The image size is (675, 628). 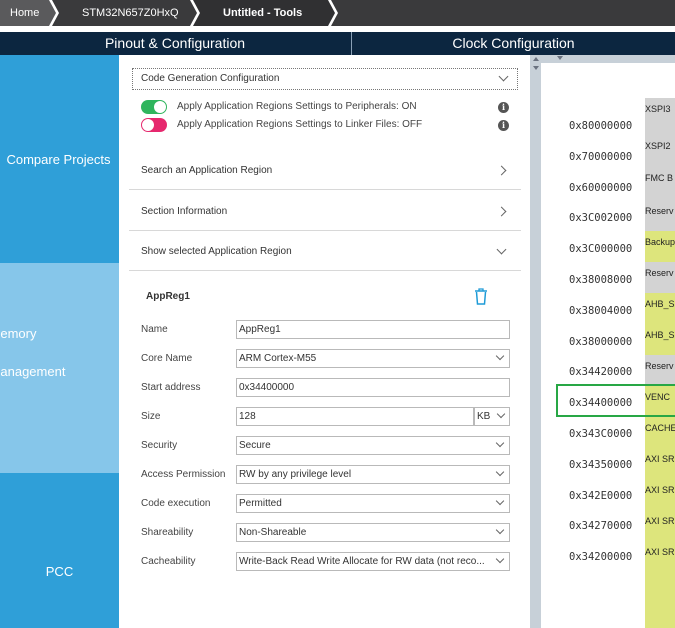 What do you see at coordinates (325, 171) in the screenshot?
I see `search-application-region-row: Search an Application Region` at bounding box center [325, 171].